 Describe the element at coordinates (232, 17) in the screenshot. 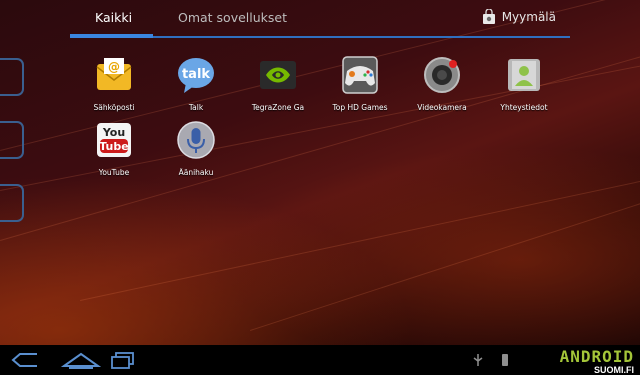

I see `tab-my-apps: Omat sovellukset` at that location.